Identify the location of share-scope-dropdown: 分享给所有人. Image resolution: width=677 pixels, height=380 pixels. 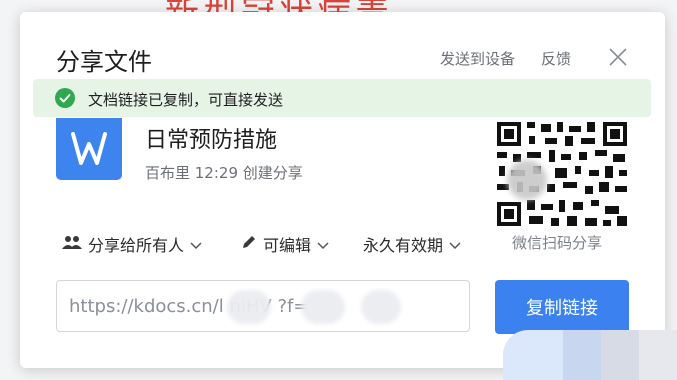
(132, 244).